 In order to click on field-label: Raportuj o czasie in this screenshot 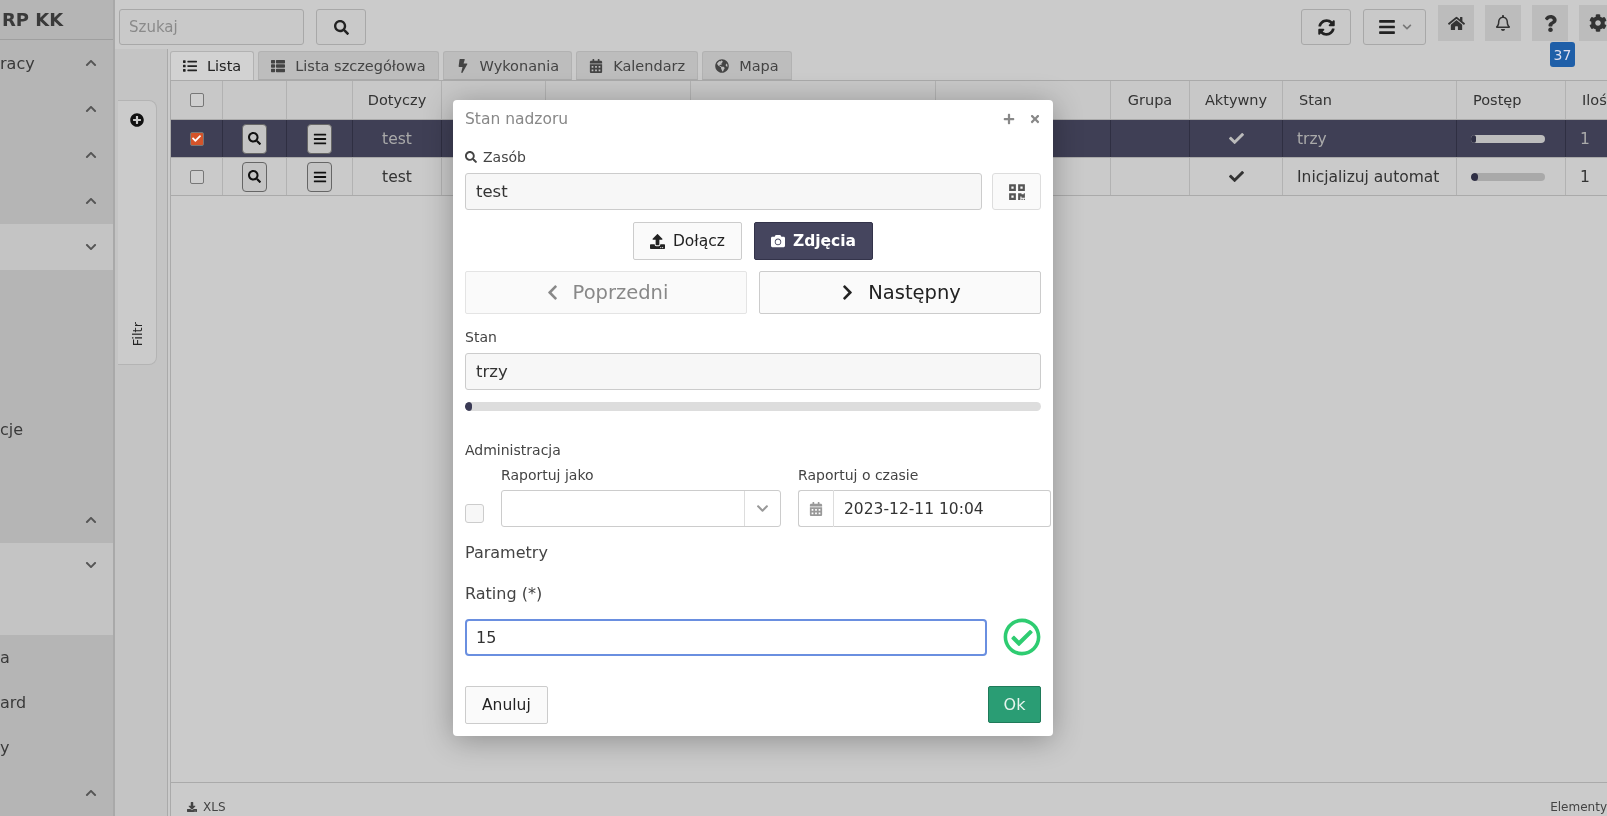, I will do `click(859, 475)`.